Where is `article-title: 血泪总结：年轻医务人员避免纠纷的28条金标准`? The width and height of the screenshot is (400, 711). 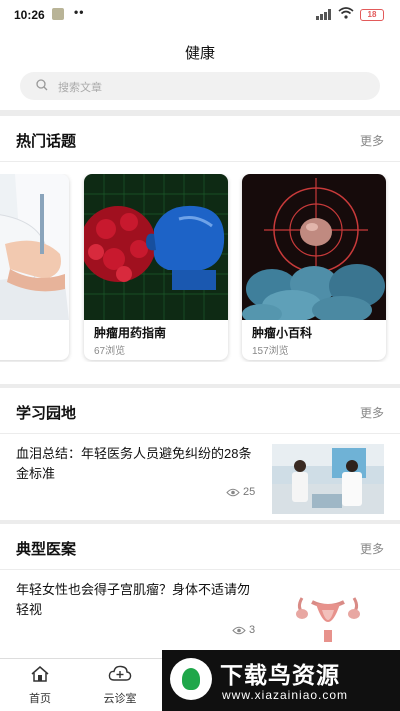 article-title: 血泪总结：年轻医务人员避免纠纷的28条金标准 is located at coordinates (134, 463).